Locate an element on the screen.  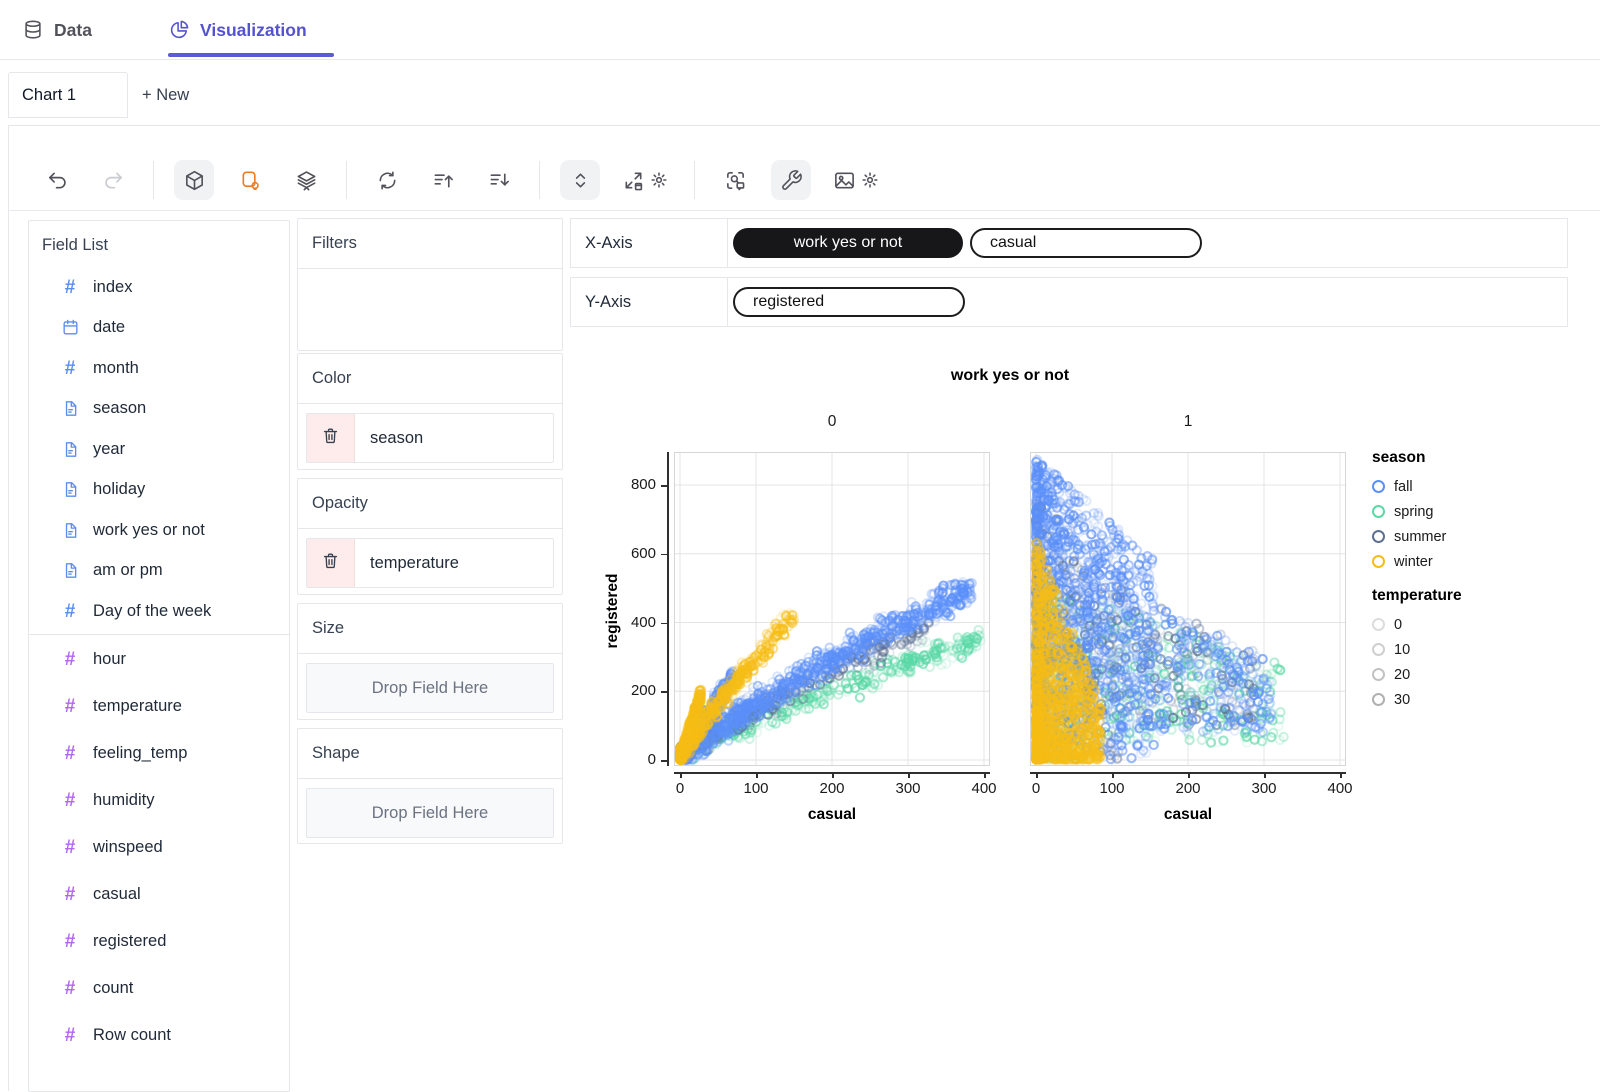
tab-visualization: Visualization is located at coordinates (237, 30).